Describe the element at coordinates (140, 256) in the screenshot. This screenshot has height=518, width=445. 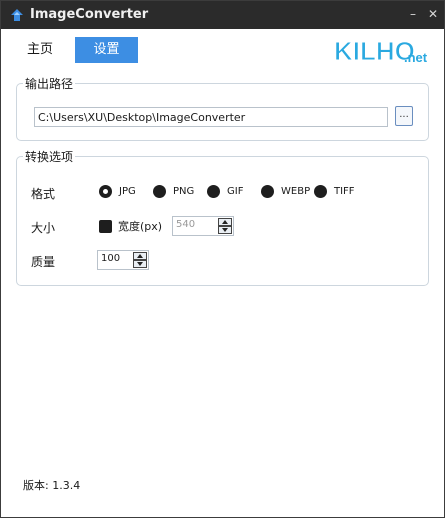
I see `quality-increment-icon` at that location.